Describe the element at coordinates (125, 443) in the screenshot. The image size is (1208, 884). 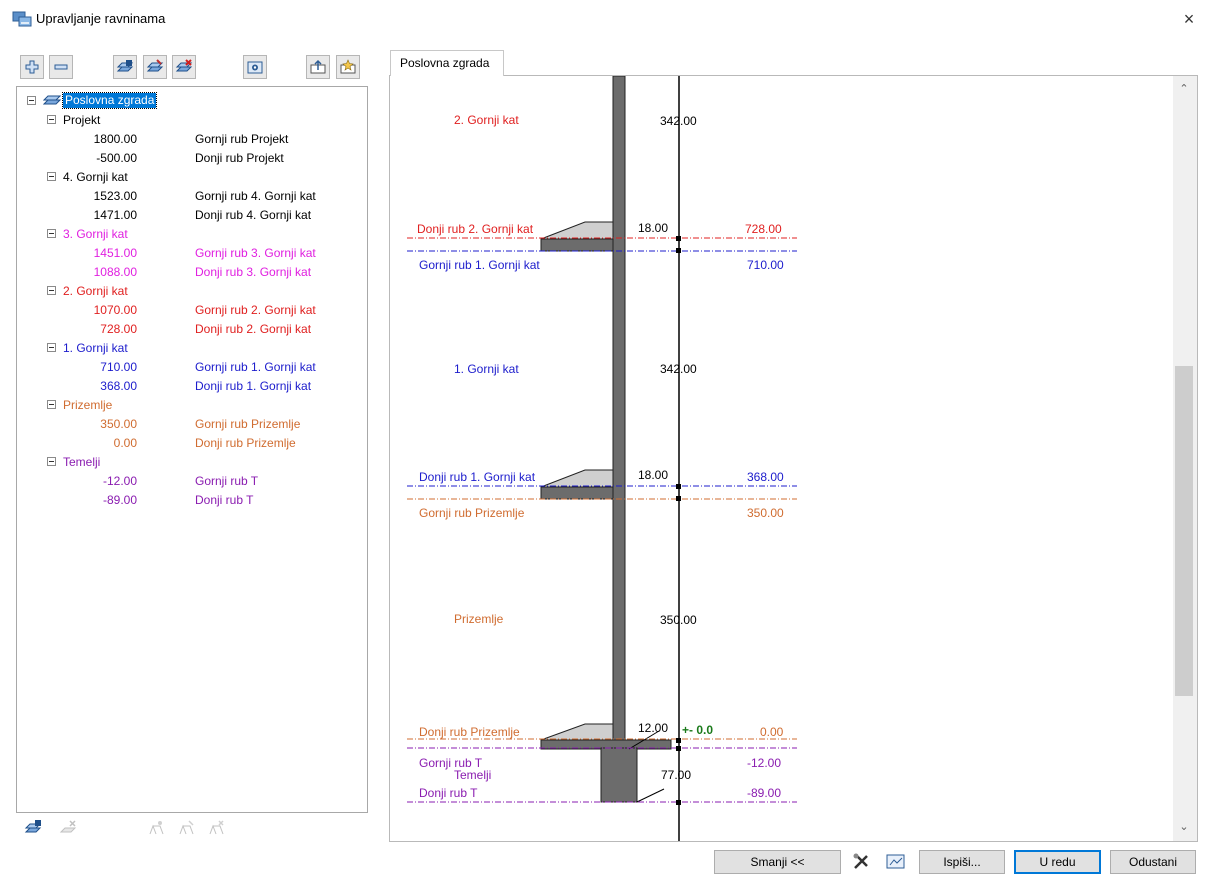
I see `level-value: 0.00` at that location.